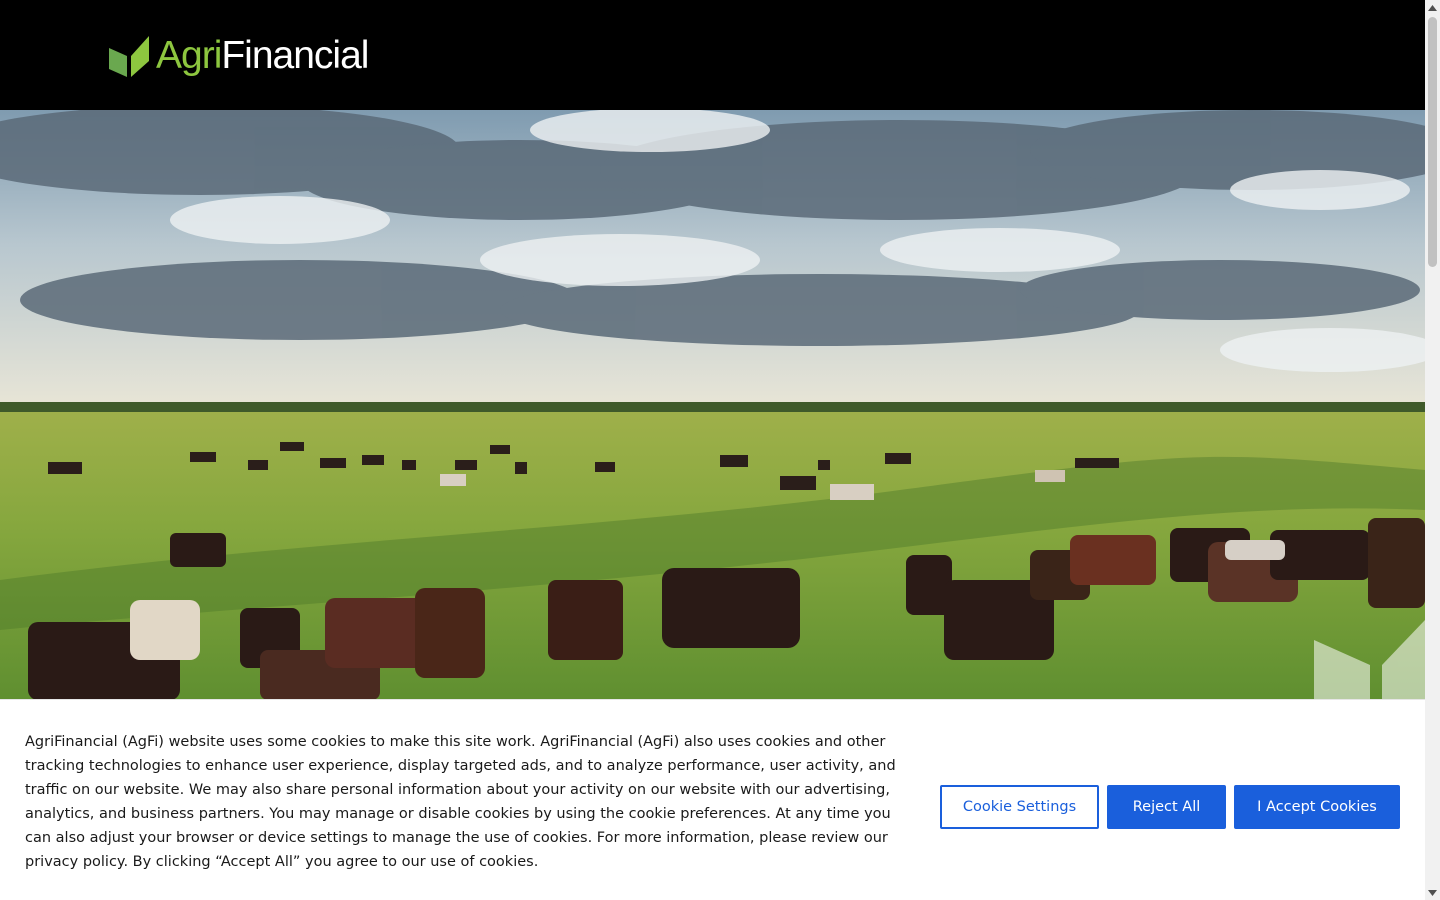  Describe the element at coordinates (295, 55) in the screenshot. I see `logo-financial-text: Financial` at that location.